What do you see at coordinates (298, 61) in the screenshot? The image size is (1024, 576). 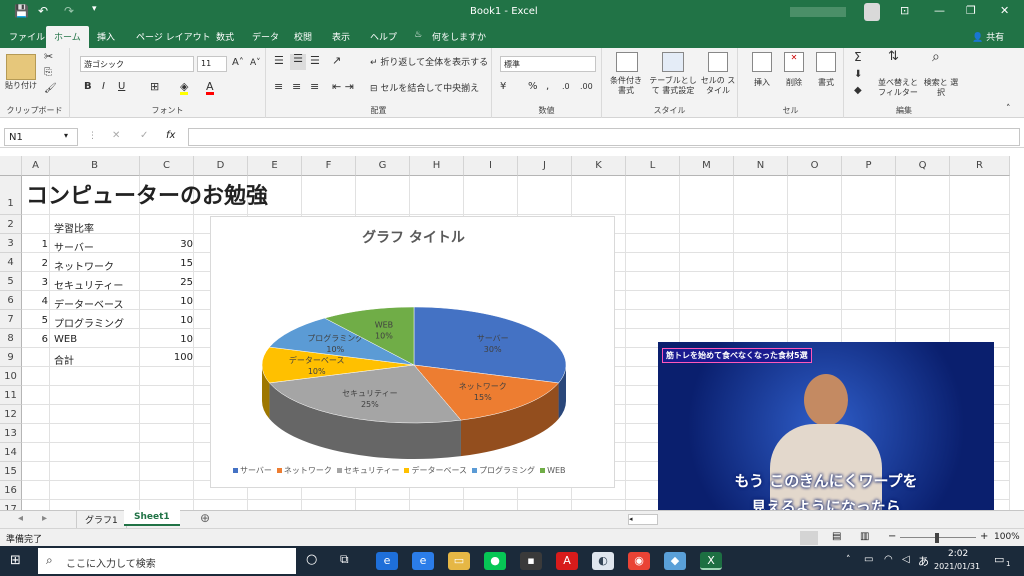 I see `align-middle-icon: ☰` at bounding box center [298, 61].